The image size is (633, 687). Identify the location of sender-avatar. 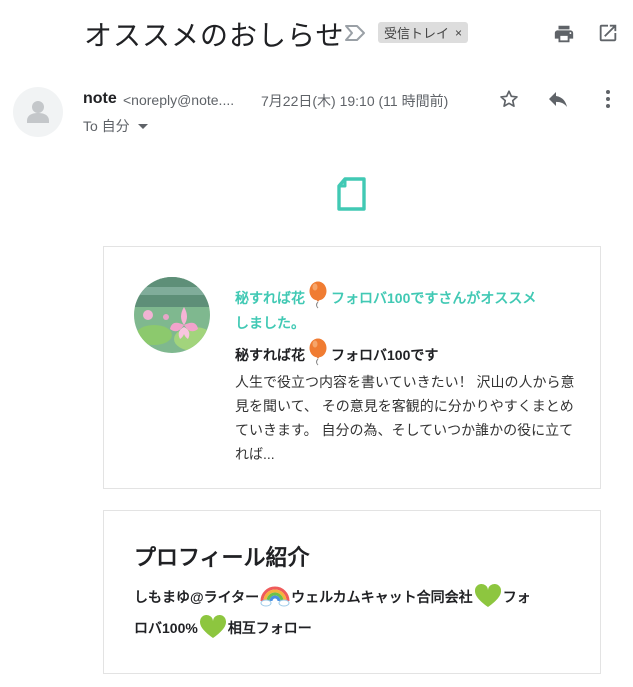
(38, 112).